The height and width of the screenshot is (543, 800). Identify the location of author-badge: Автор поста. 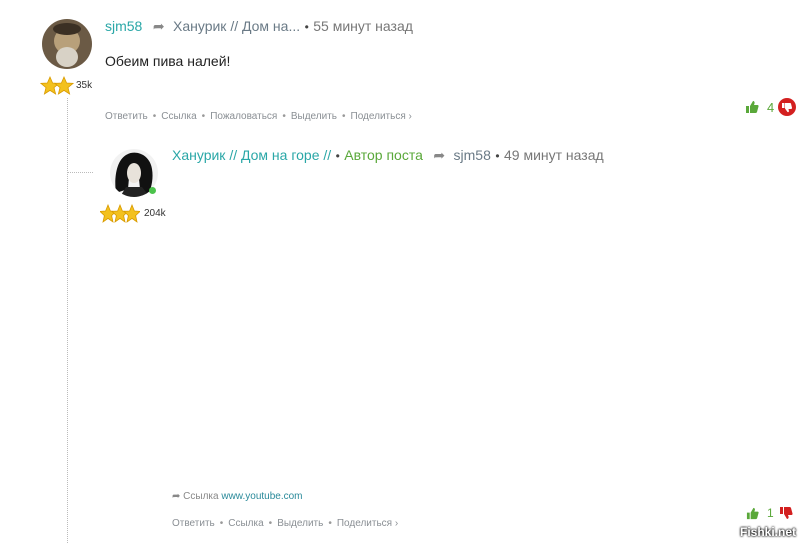
(383, 155).